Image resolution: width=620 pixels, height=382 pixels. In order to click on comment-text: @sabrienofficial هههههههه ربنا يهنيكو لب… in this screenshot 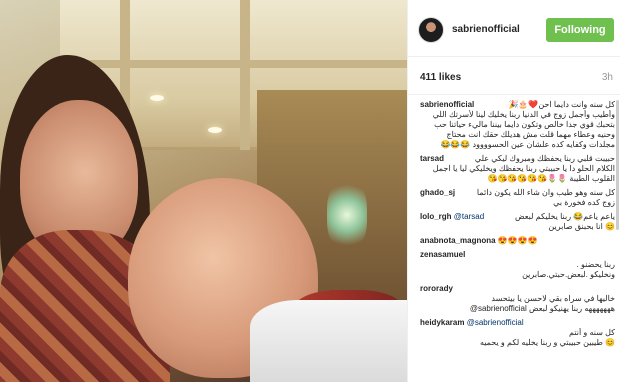, I will do `click(542, 308)`.